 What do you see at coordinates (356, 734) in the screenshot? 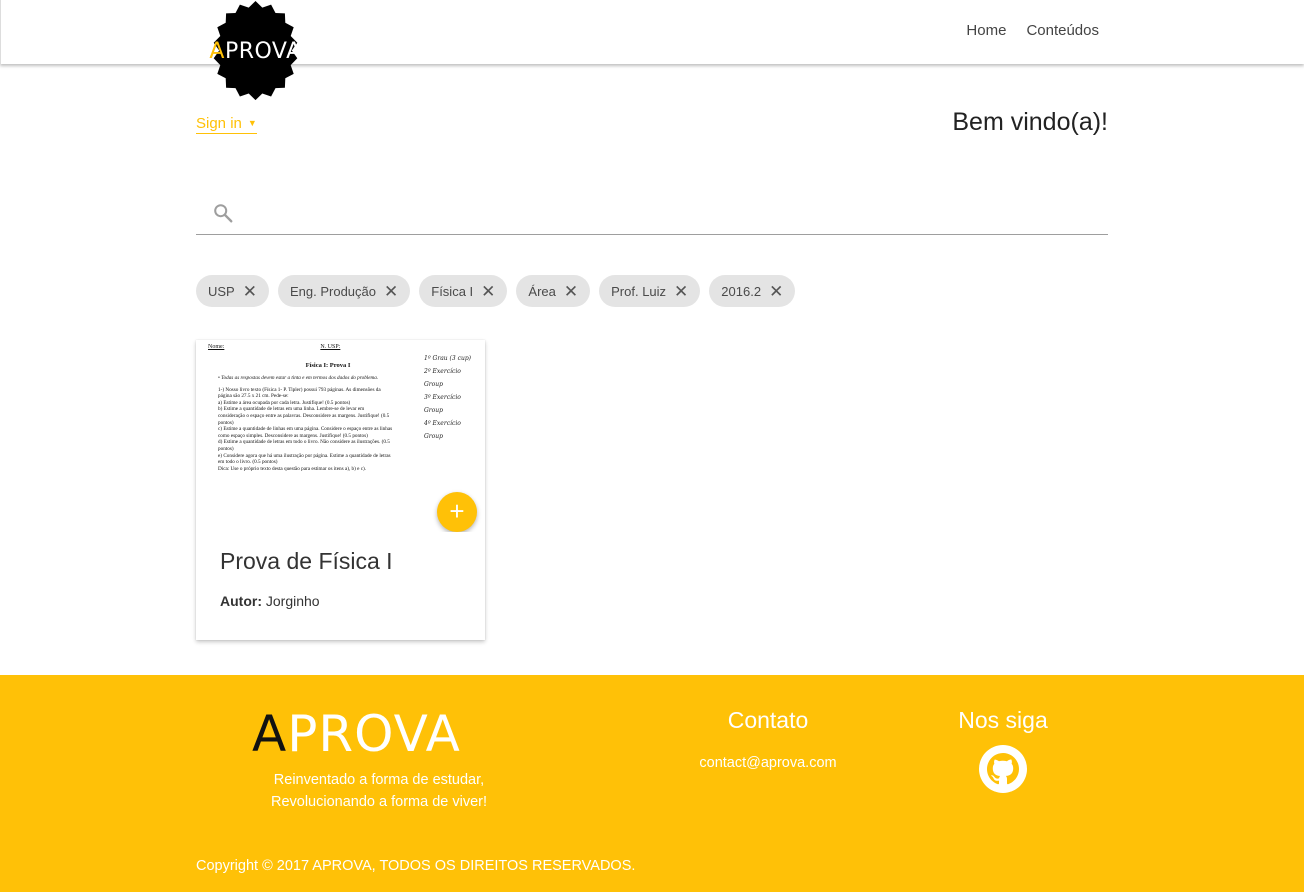
I see `footer-logo: APROVA` at bounding box center [356, 734].